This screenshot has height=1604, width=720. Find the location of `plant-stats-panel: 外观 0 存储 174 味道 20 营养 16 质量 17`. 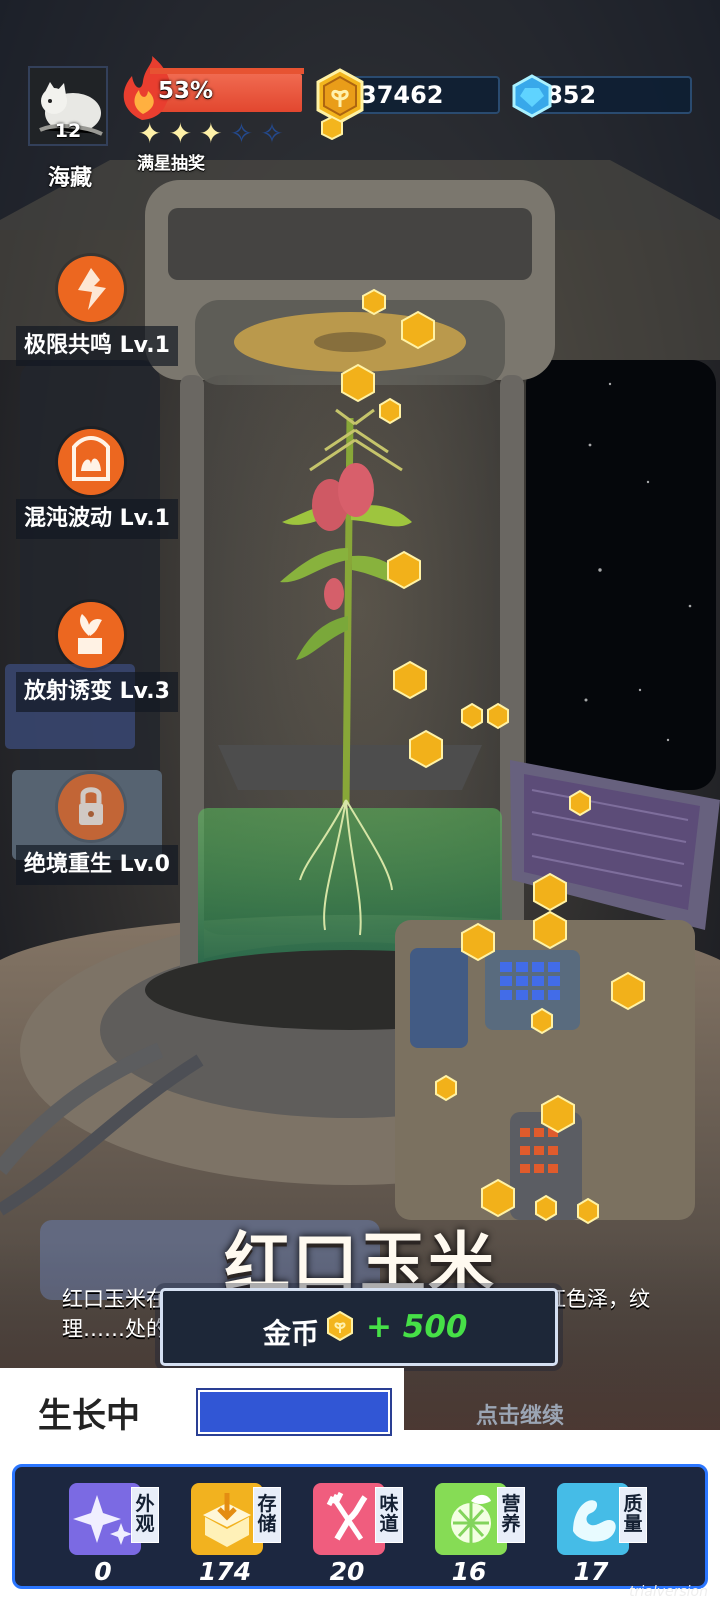

plant-stats-panel: 外观 0 存储 174 味道 20 营养 16 质量 17 is located at coordinates (360, 1526).